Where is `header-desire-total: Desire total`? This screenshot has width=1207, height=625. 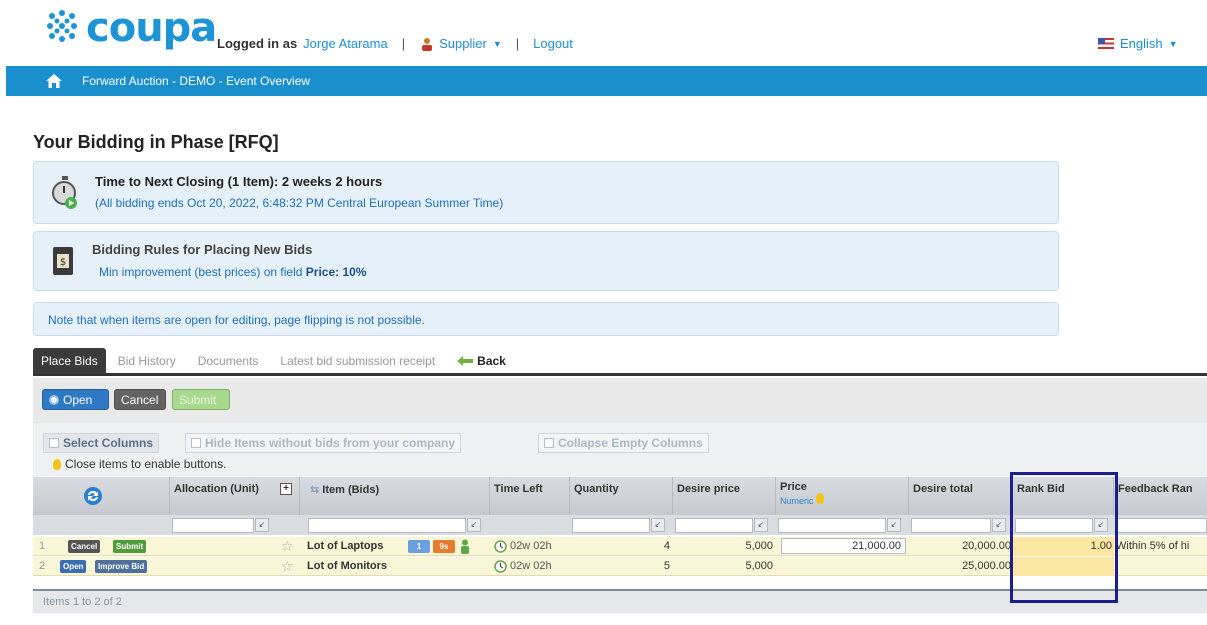
header-desire-total: Desire total is located at coordinates (961, 496).